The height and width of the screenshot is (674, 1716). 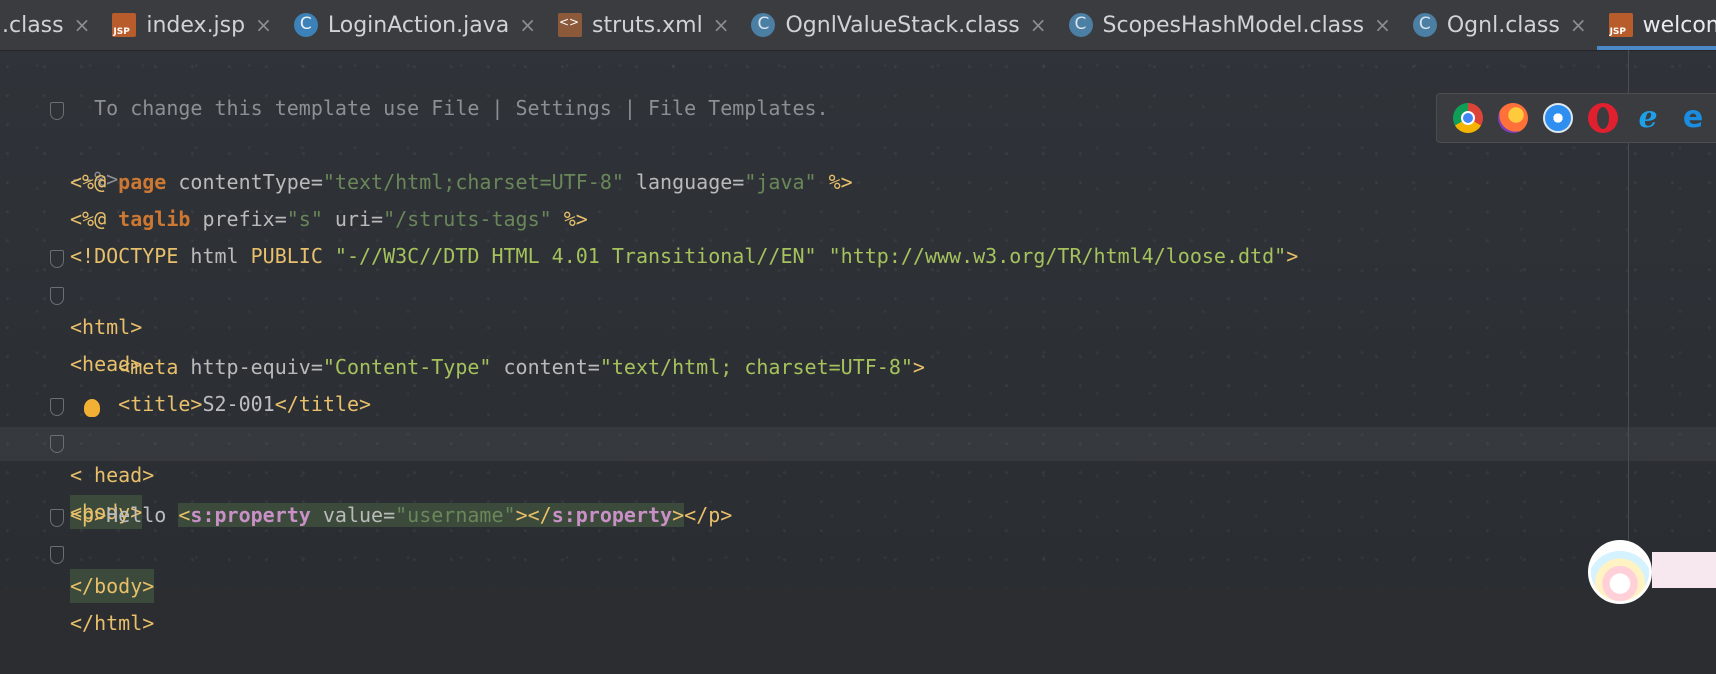 I want to click on firefox-icon, so click(x=1513, y=118).